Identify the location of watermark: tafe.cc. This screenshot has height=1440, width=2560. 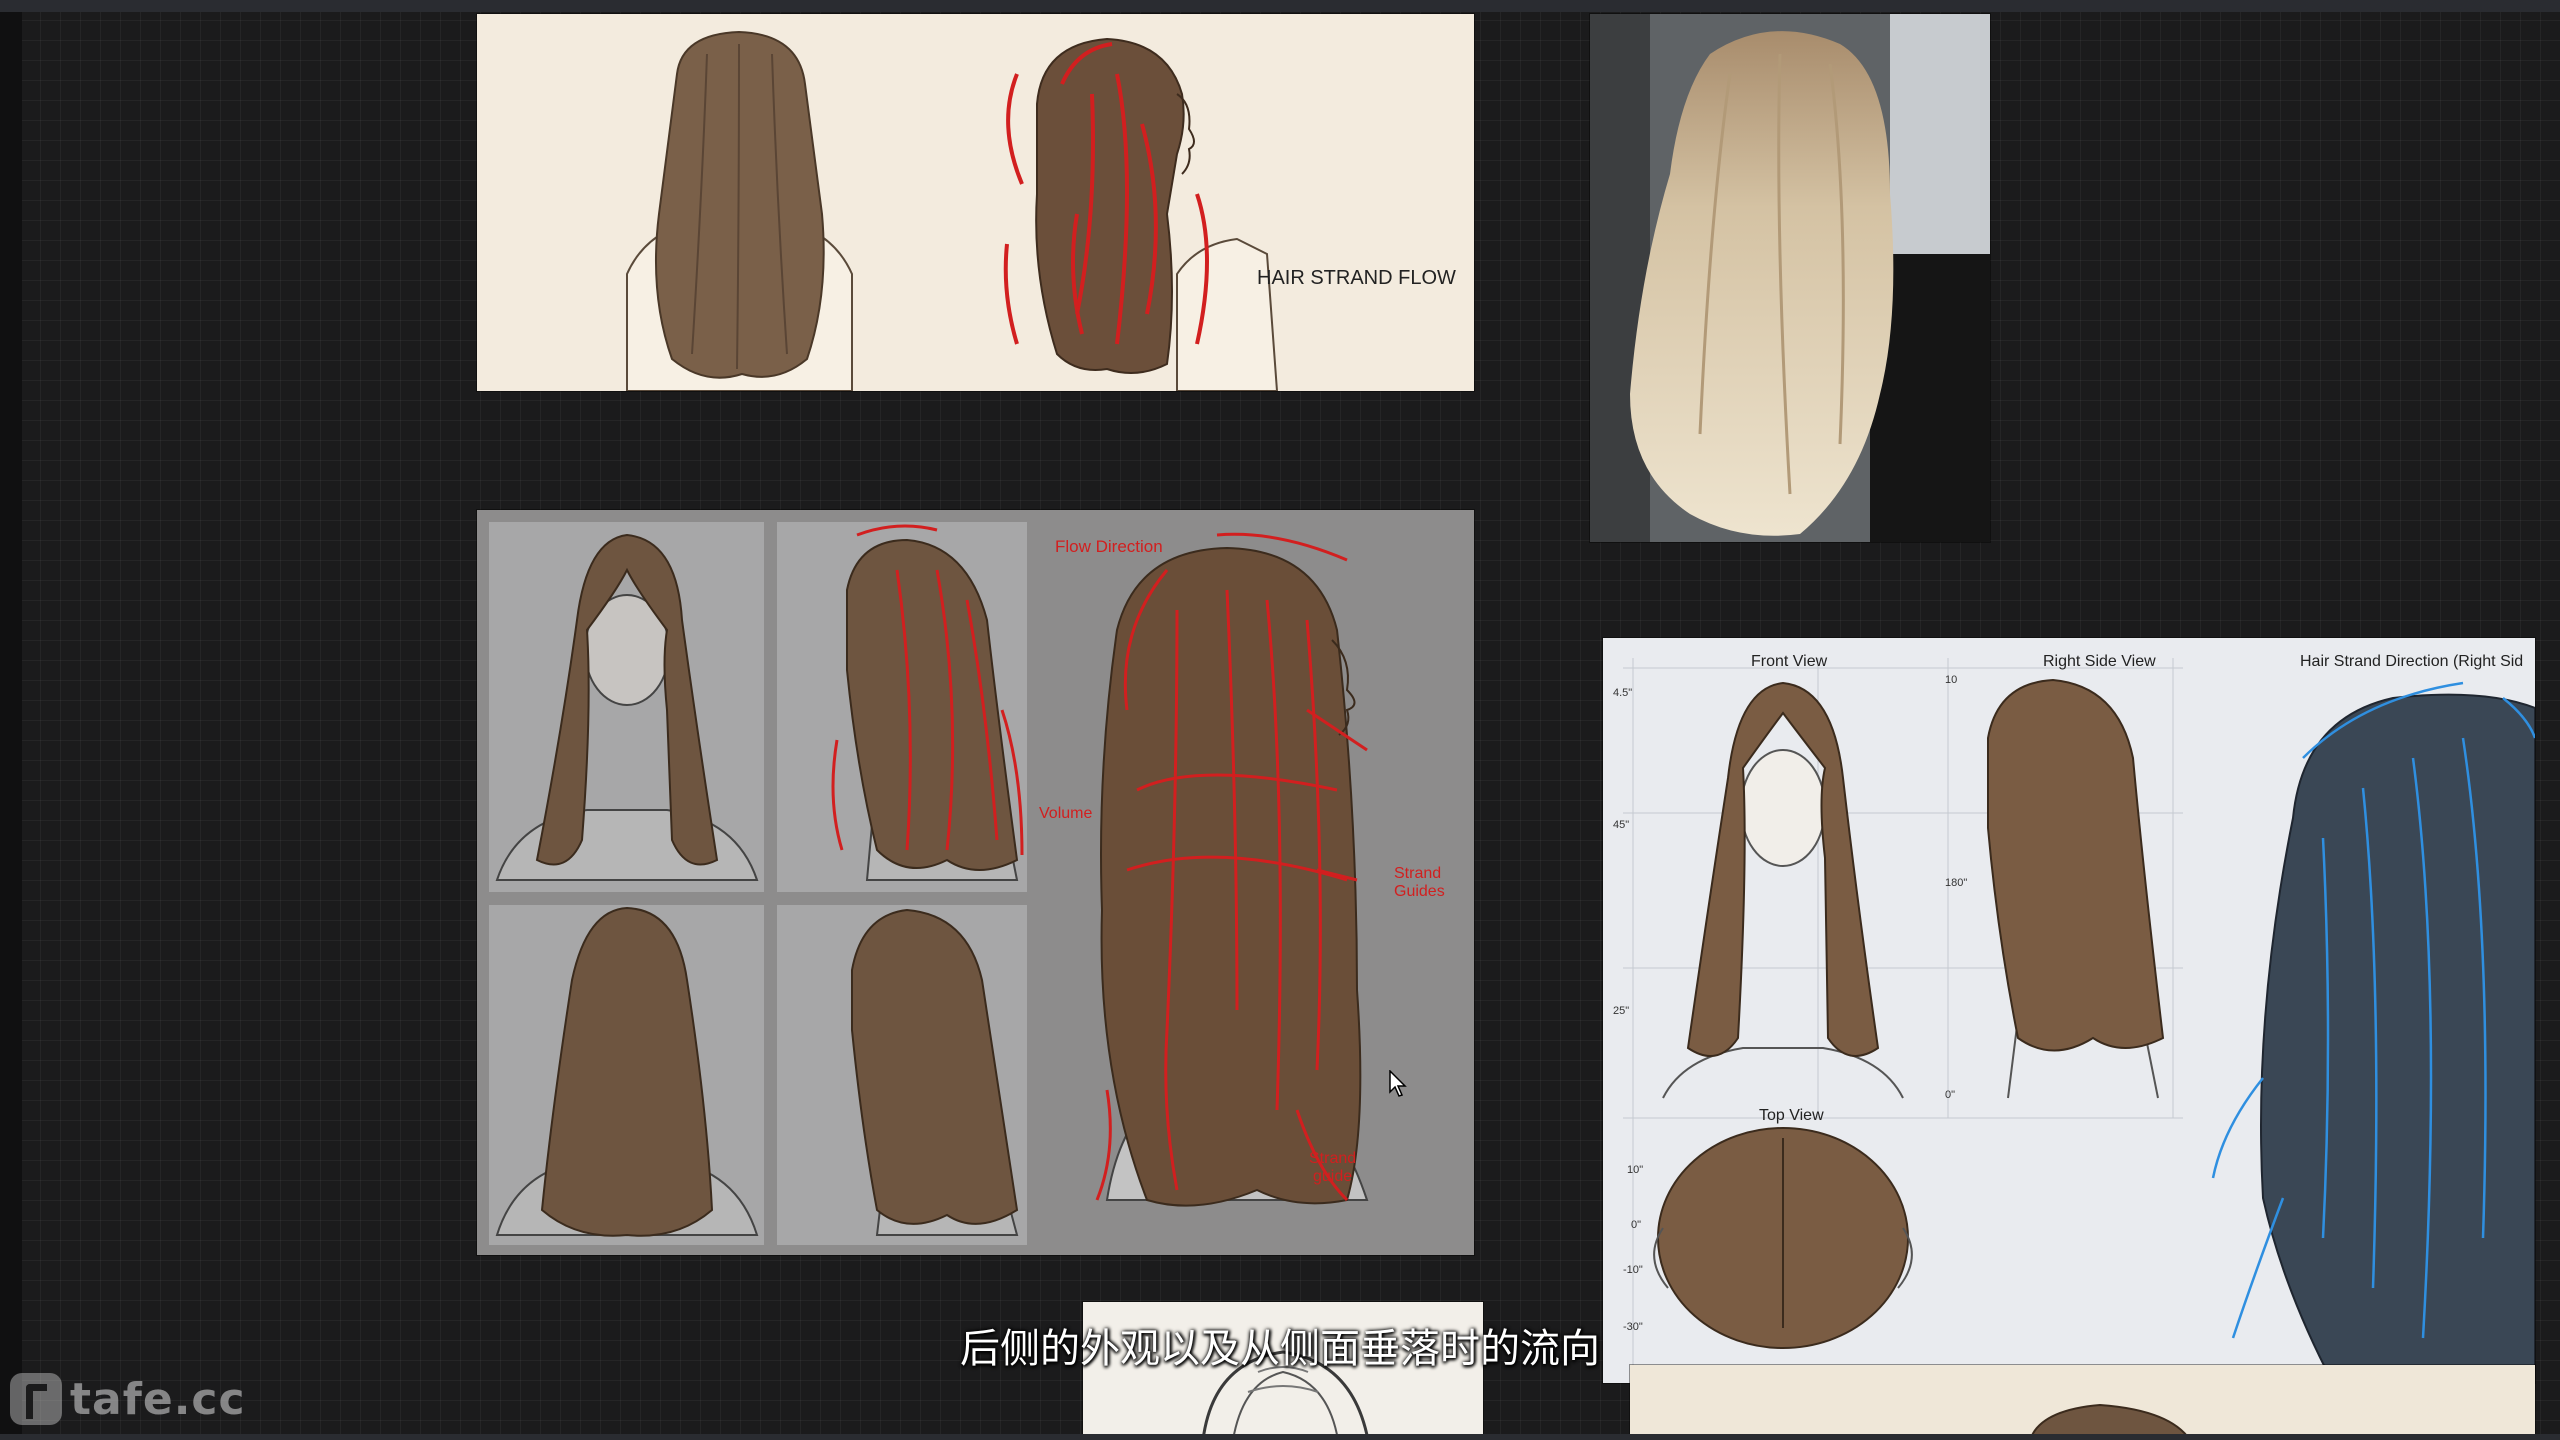
(128, 1399).